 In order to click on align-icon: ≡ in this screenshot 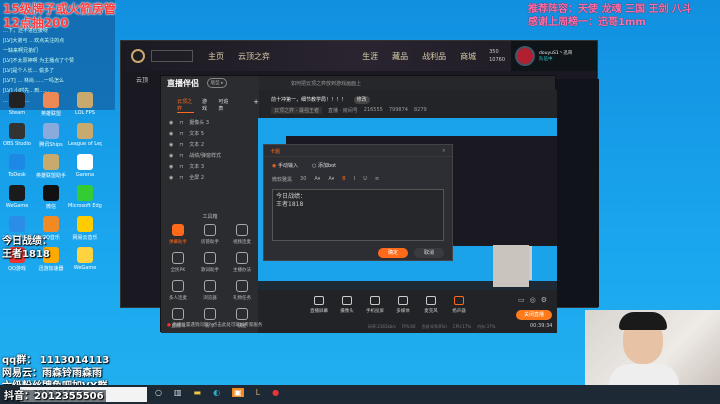, I will do `click(377, 179)`.